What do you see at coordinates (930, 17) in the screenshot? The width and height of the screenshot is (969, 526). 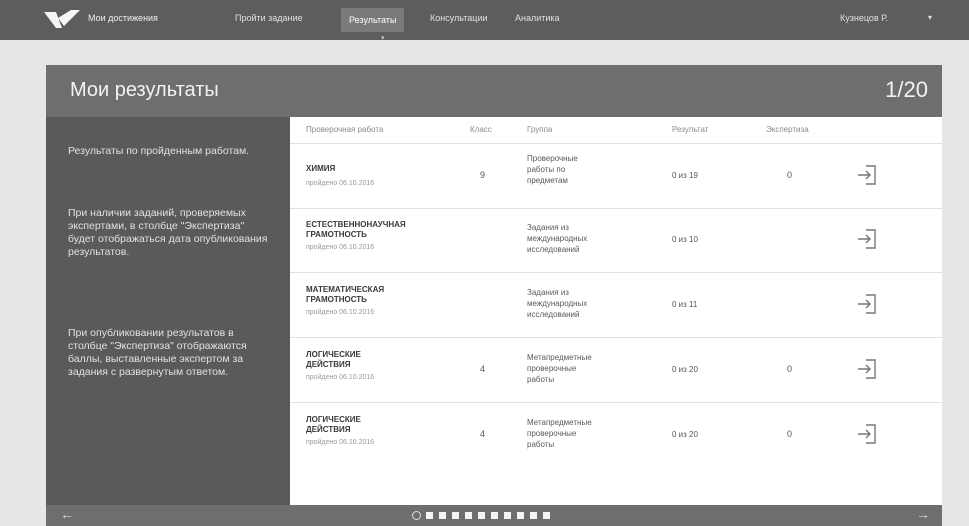 I see `user-menu-caret: ▾` at bounding box center [930, 17].